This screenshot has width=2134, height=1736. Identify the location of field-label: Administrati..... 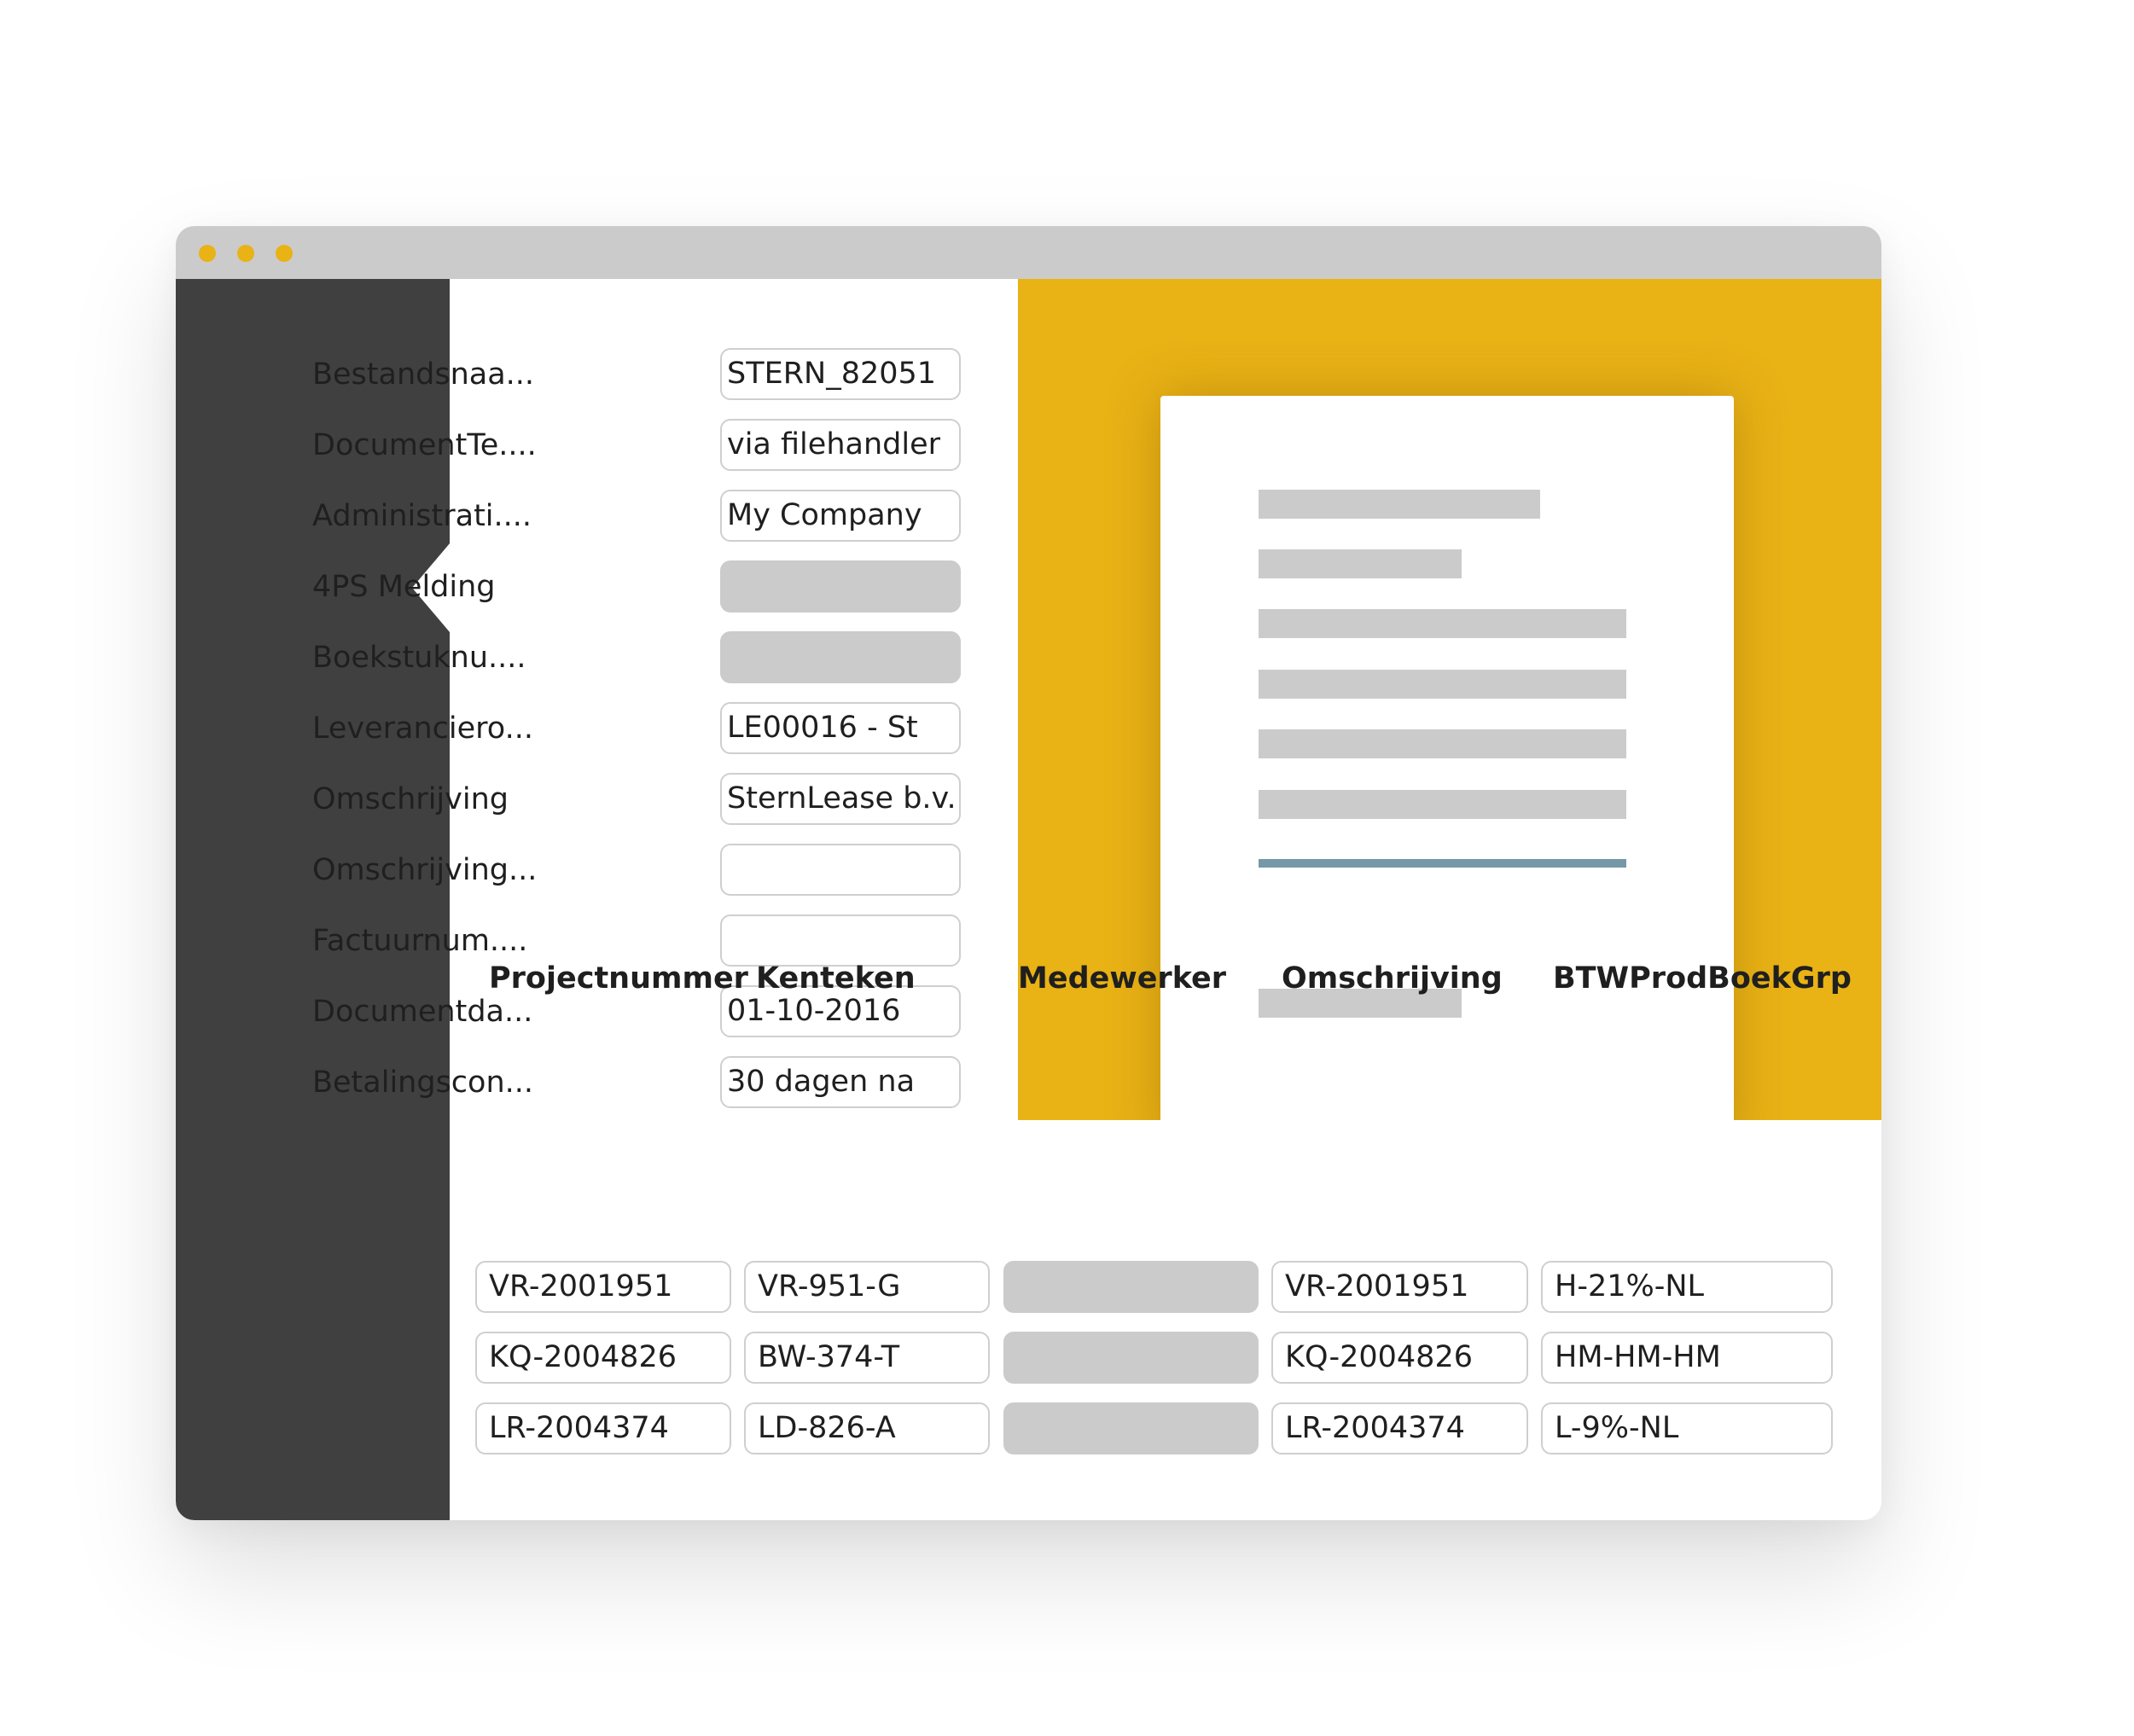
(422, 516).